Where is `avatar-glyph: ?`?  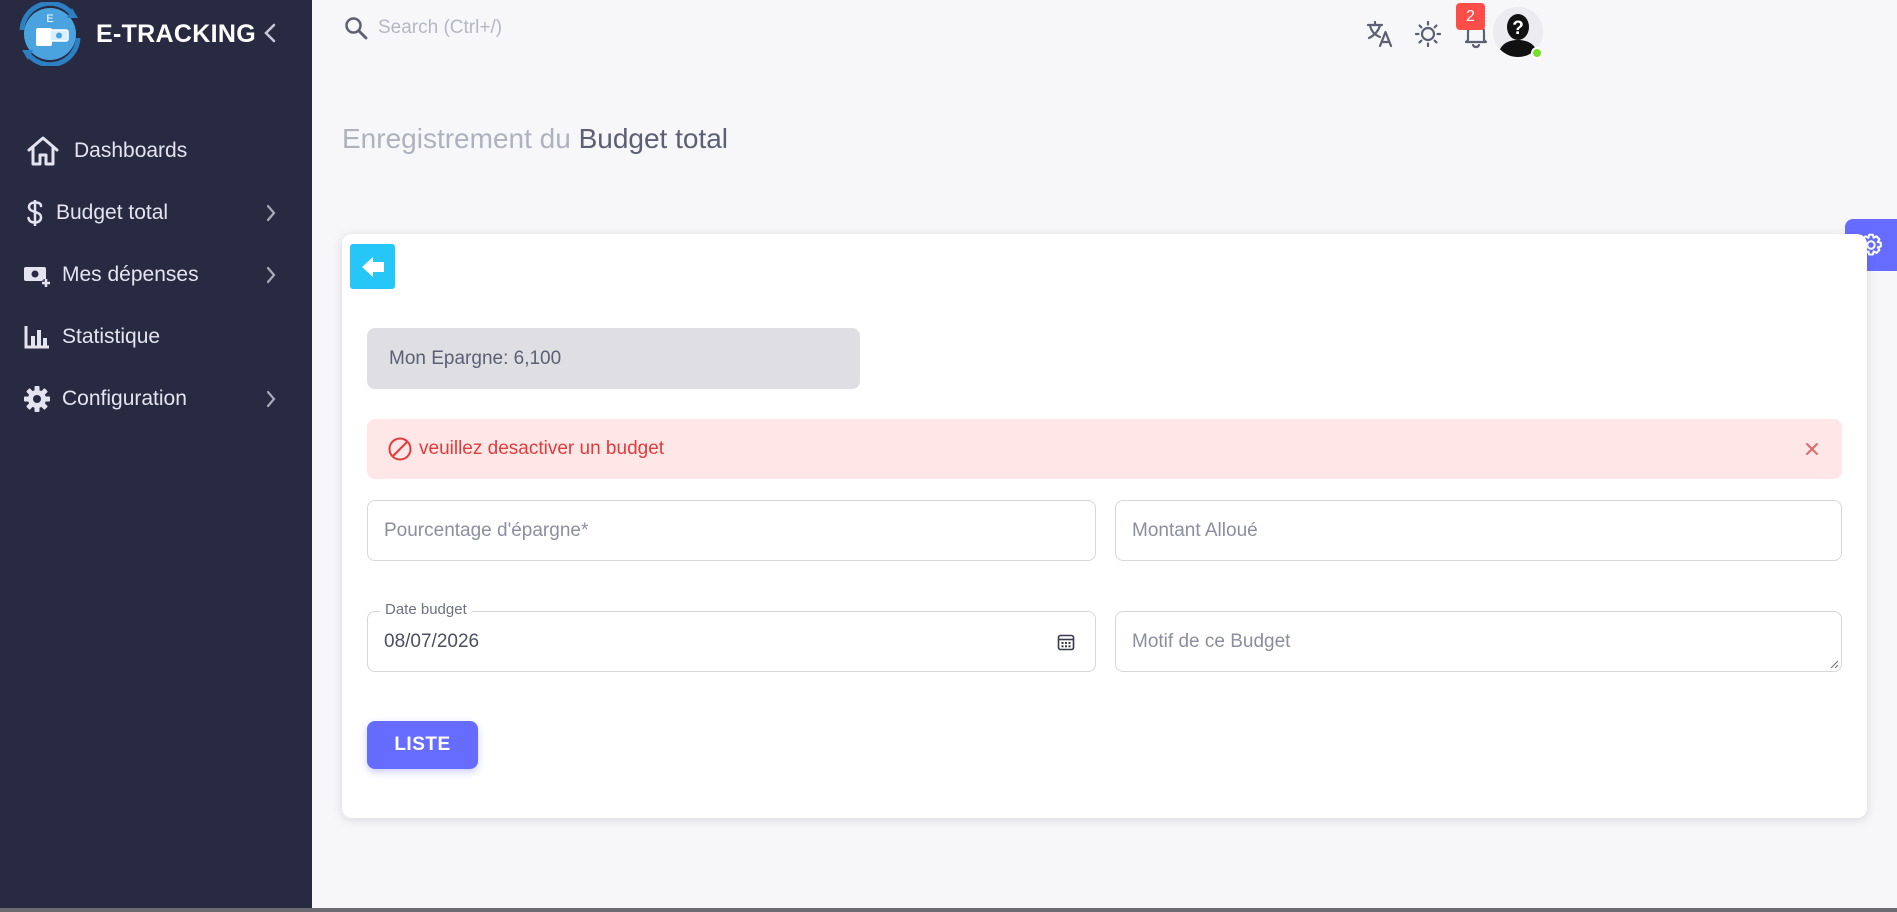 avatar-glyph: ? is located at coordinates (1518, 28).